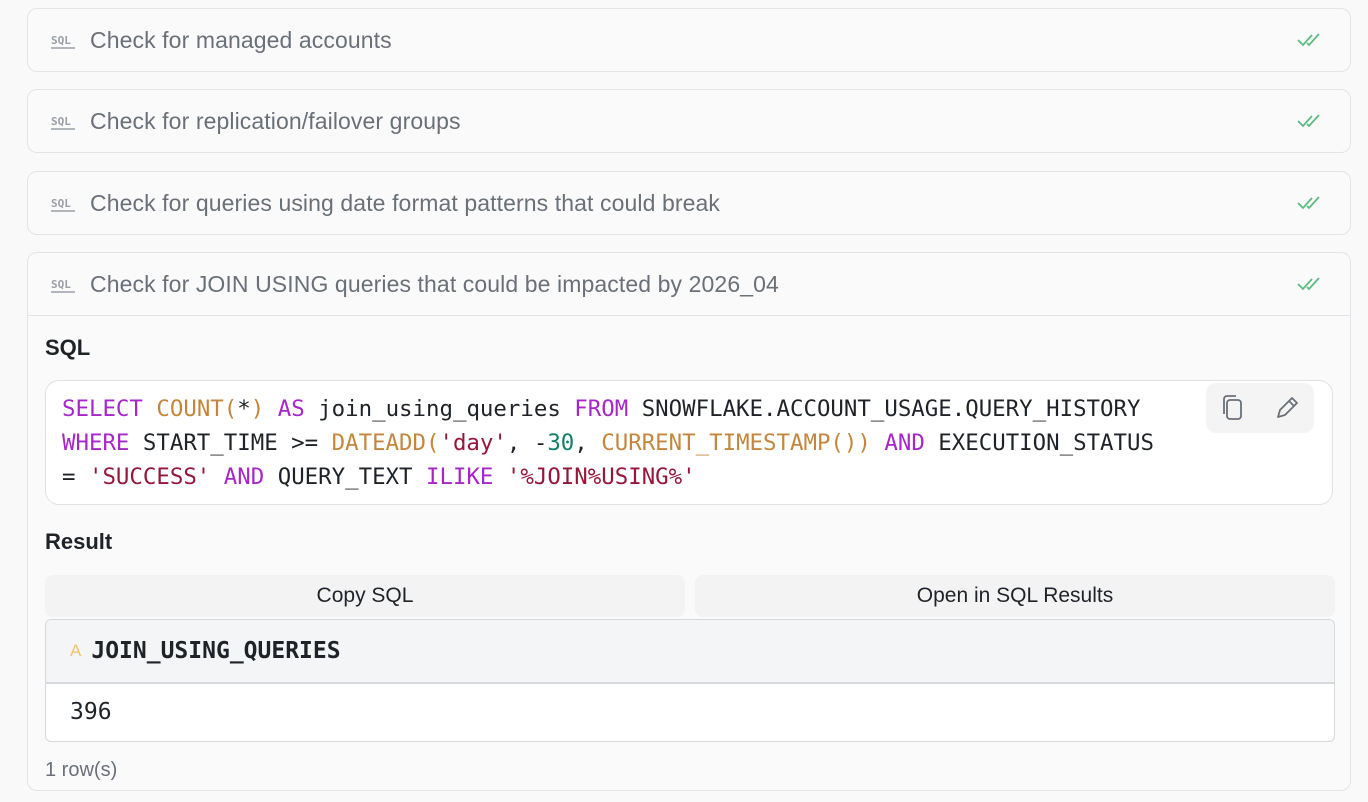  Describe the element at coordinates (275, 120) in the screenshot. I see `step-title: Check for replication/failover groups` at that location.